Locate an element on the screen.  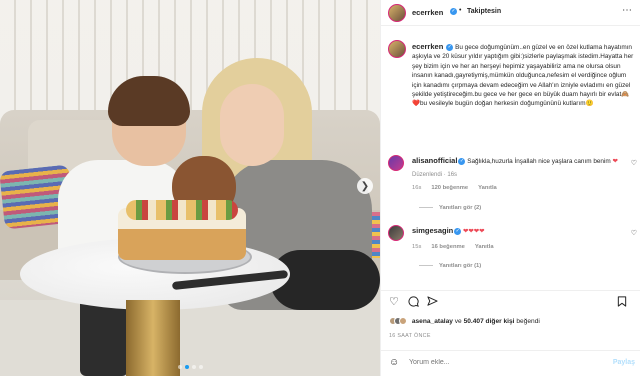
comment-meta: 16s 120 beğenme Yanıtla is located at coordinates (454, 188).